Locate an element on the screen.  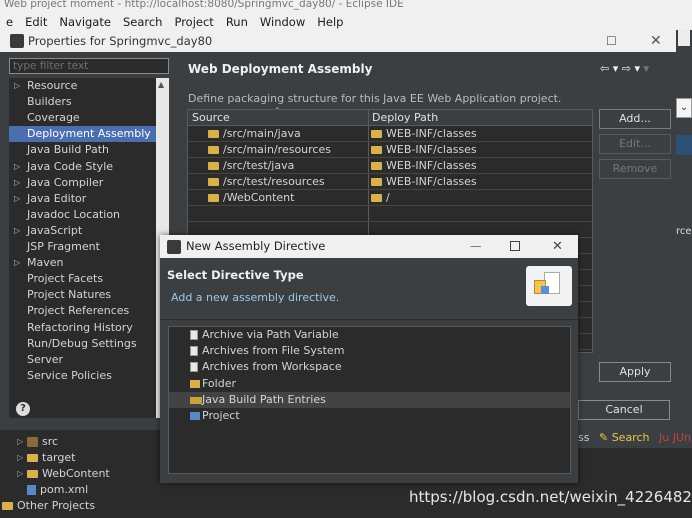
directive-type-item: Java Build Path Entries is located at coordinates (369, 399).